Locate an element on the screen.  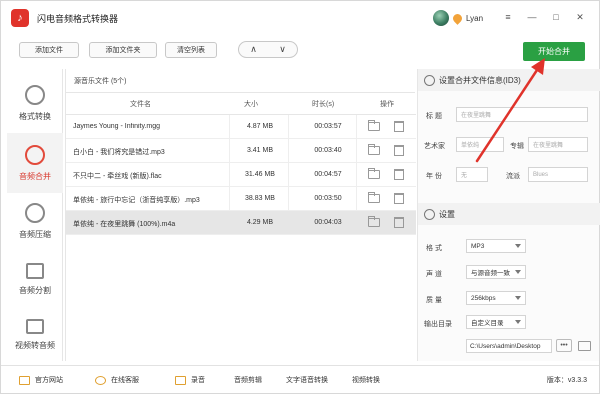
user-account: Lyan is located at coordinates (458, 18).